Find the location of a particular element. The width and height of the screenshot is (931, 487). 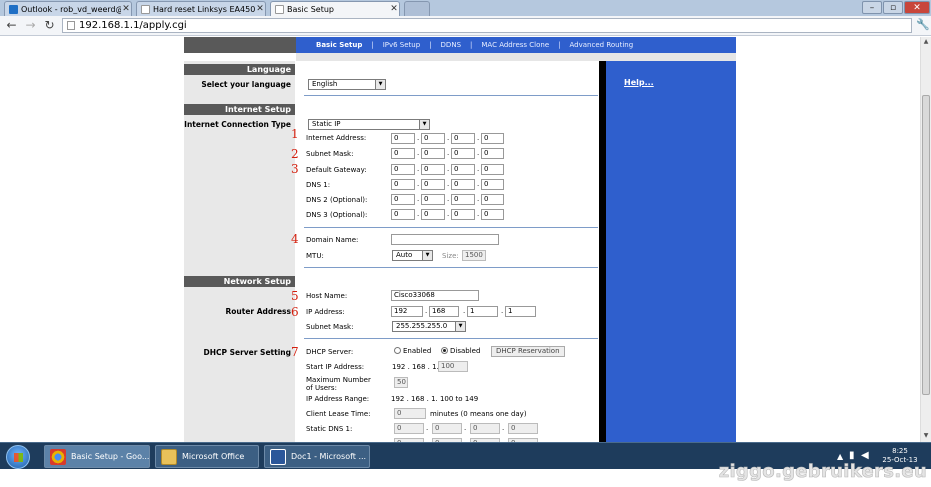

static-dns1-octet-1: 0 is located at coordinates (409, 428).